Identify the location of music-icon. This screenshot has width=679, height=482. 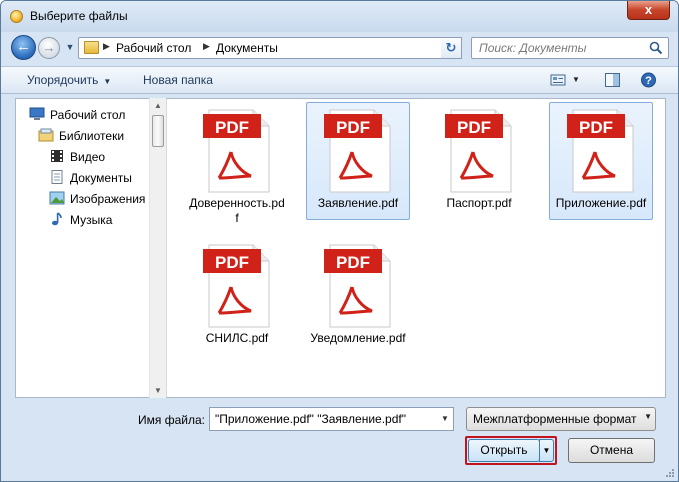
(57, 219).